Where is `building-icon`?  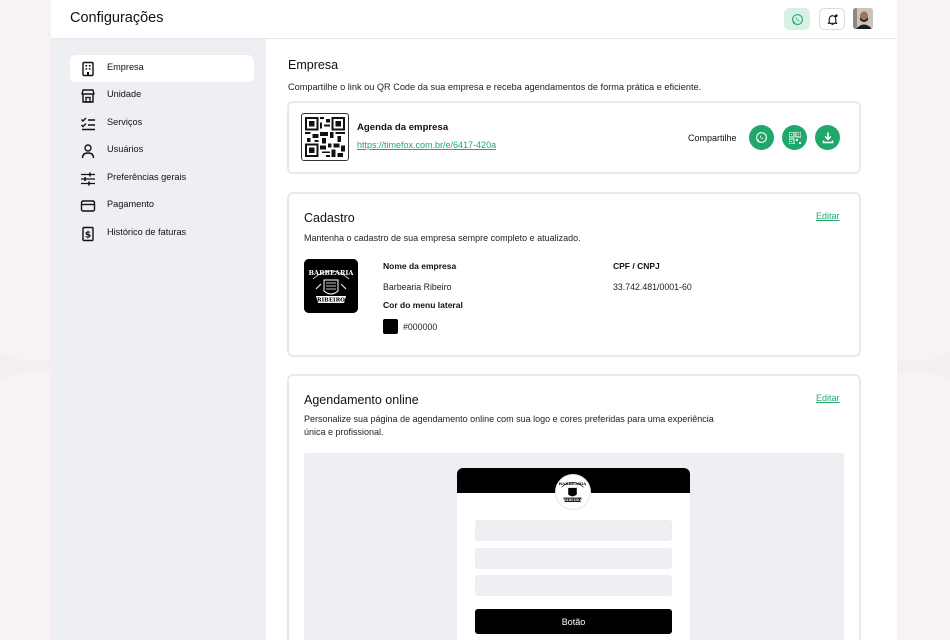
building-icon is located at coordinates (88, 69).